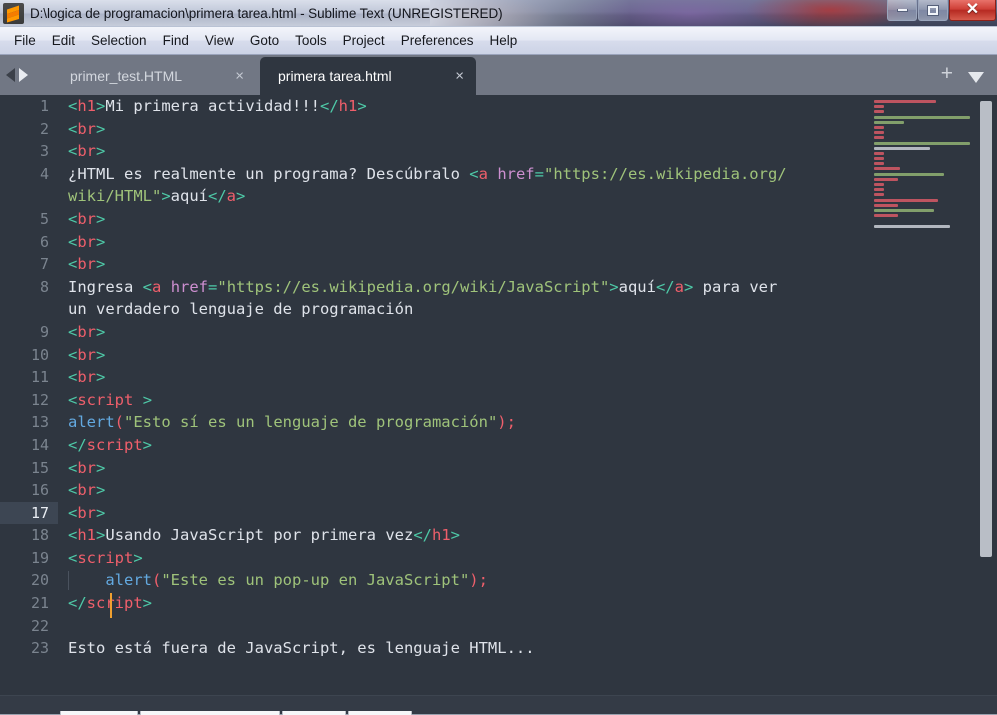 The width and height of the screenshot is (997, 715). What do you see at coordinates (264, 40) in the screenshot?
I see `menu-item-goto: Goto` at bounding box center [264, 40].